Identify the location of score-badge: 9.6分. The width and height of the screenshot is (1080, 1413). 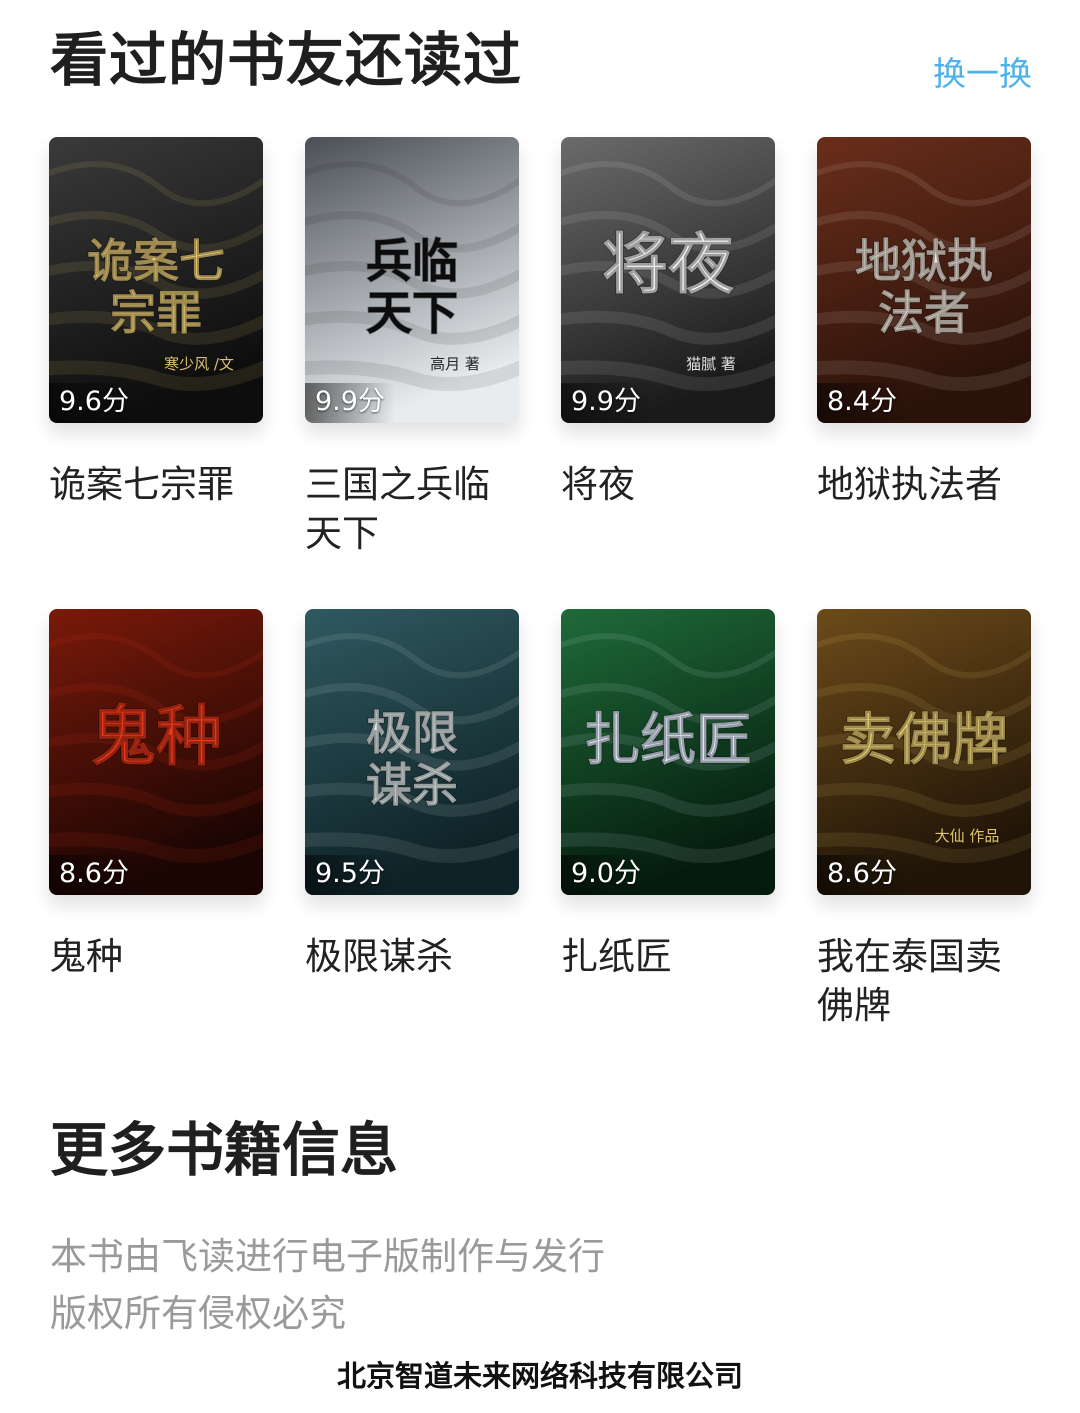
(94, 403).